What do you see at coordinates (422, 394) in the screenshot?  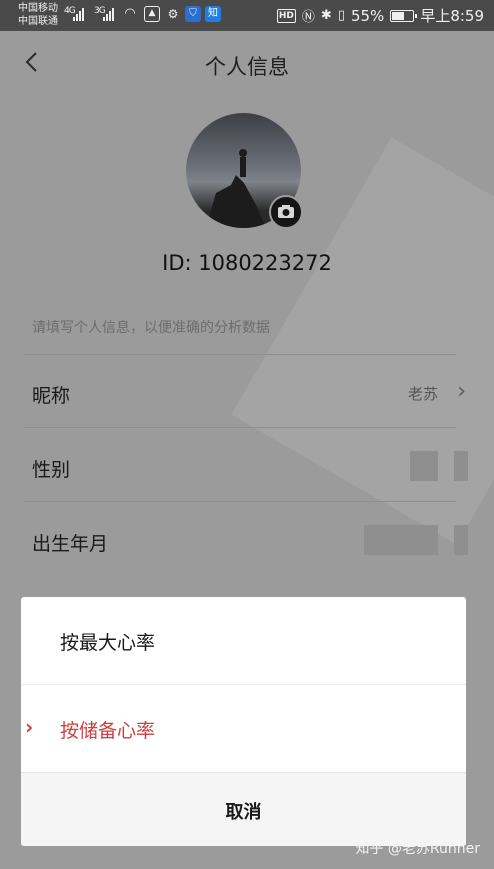 I see `nickname-value: 老苏` at bounding box center [422, 394].